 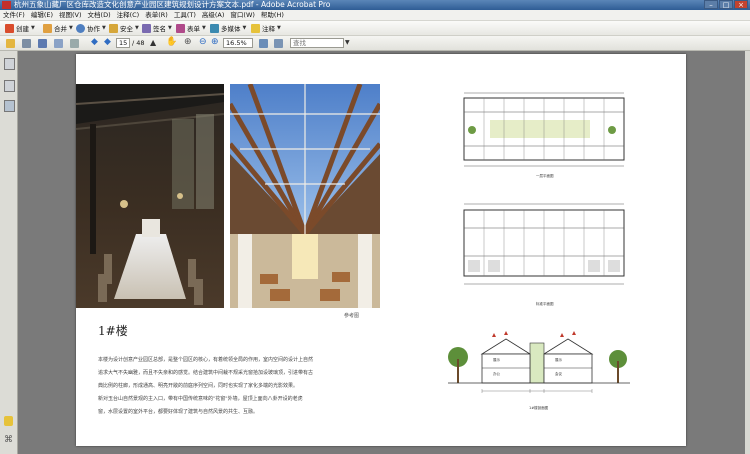 What do you see at coordinates (128, 15) in the screenshot?
I see `menu-comments: 注释(C)` at bounding box center [128, 15].